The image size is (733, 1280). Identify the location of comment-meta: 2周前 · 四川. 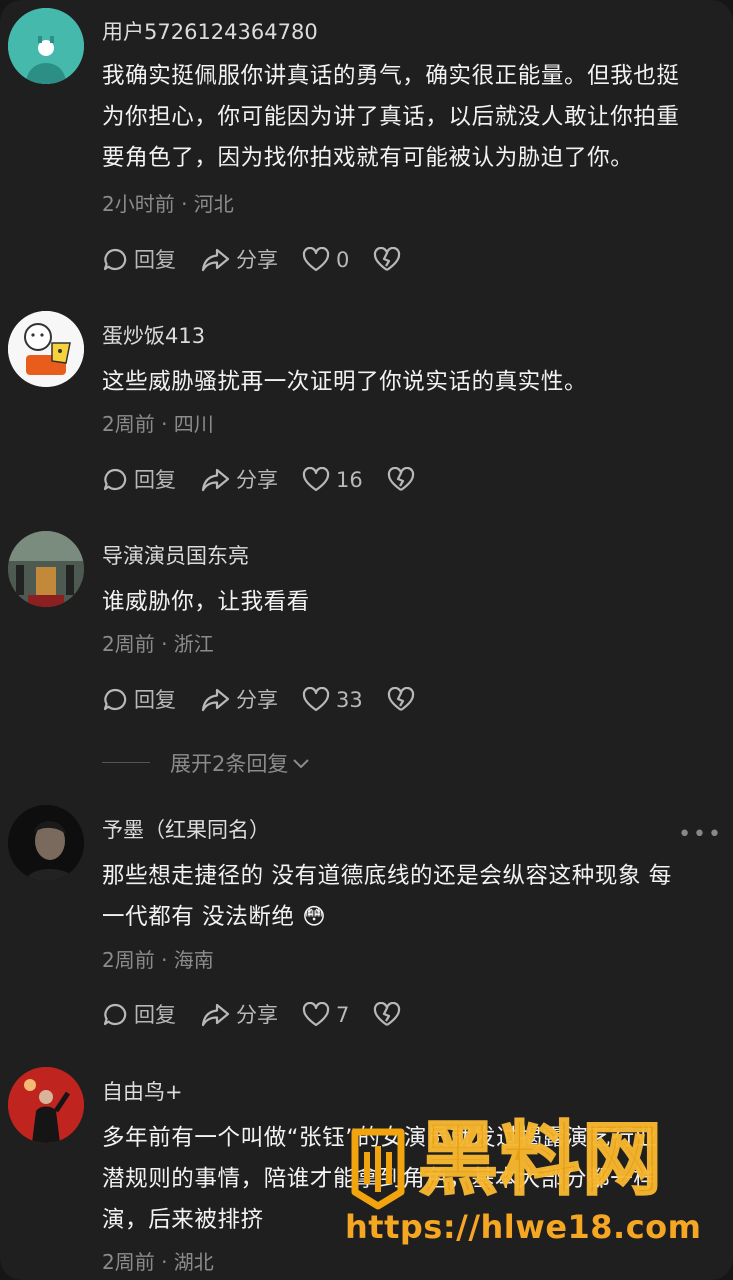
(158, 424).